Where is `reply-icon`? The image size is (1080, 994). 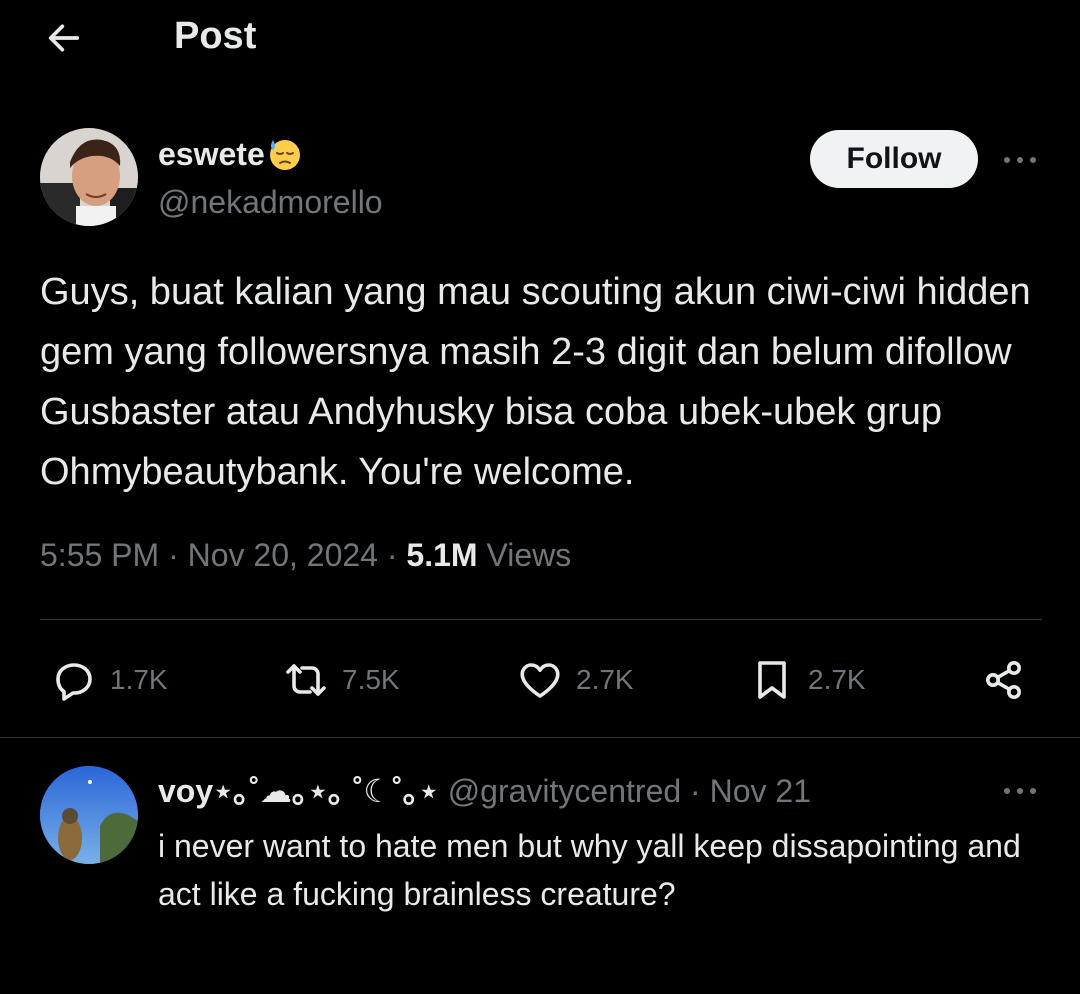
reply-icon is located at coordinates (74, 682).